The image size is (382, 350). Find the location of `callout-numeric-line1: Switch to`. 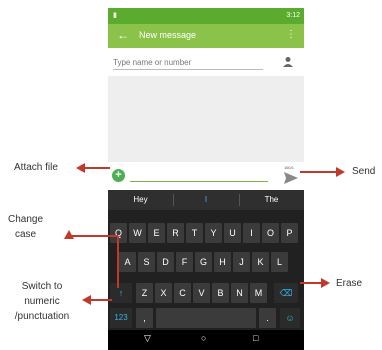

callout-numeric-line1: Switch to is located at coordinates (42, 286).